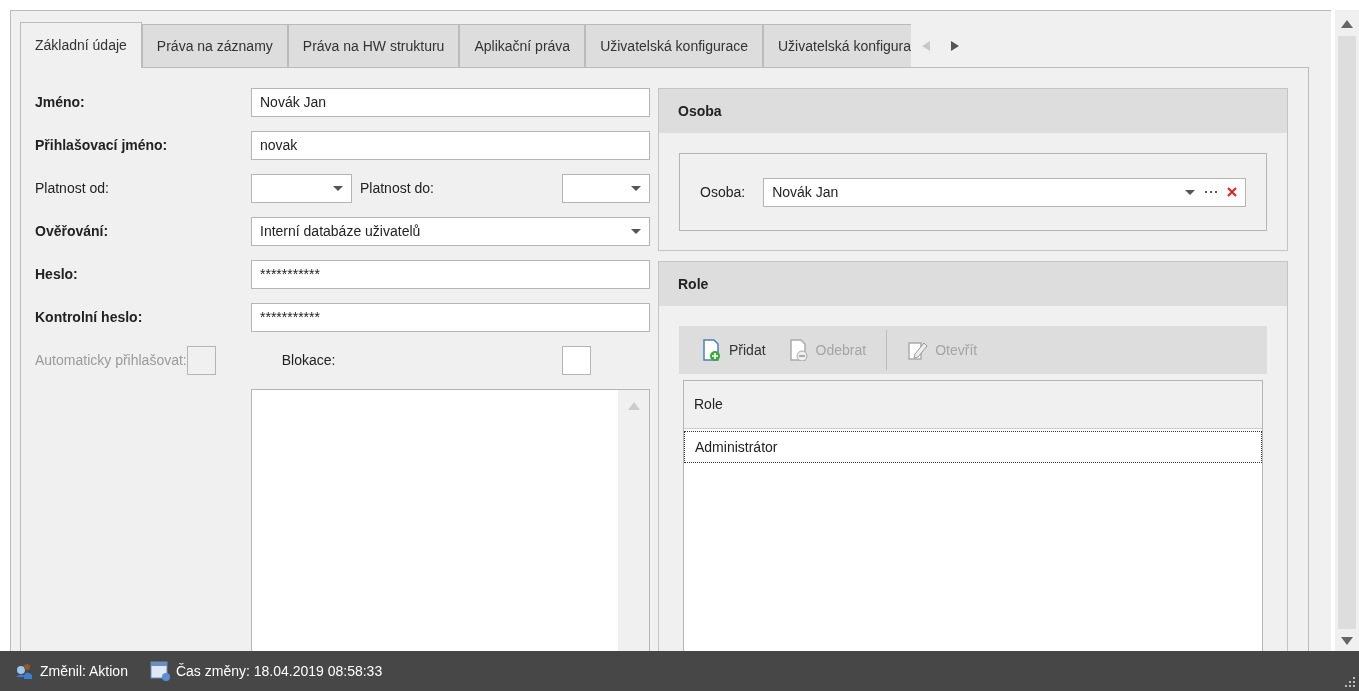 This screenshot has height=691, width=1359. What do you see at coordinates (1347, 24) in the screenshot?
I see `scroll-up-icon` at bounding box center [1347, 24].